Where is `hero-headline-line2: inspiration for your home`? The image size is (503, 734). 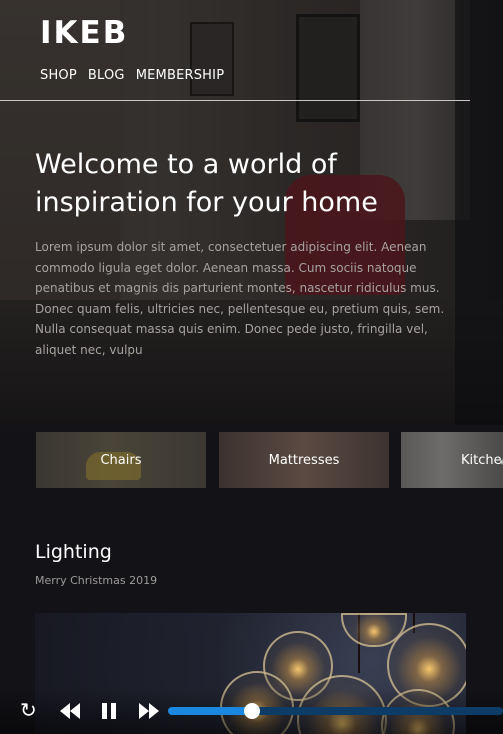 hero-headline-line2: inspiration for your home is located at coordinates (206, 202).